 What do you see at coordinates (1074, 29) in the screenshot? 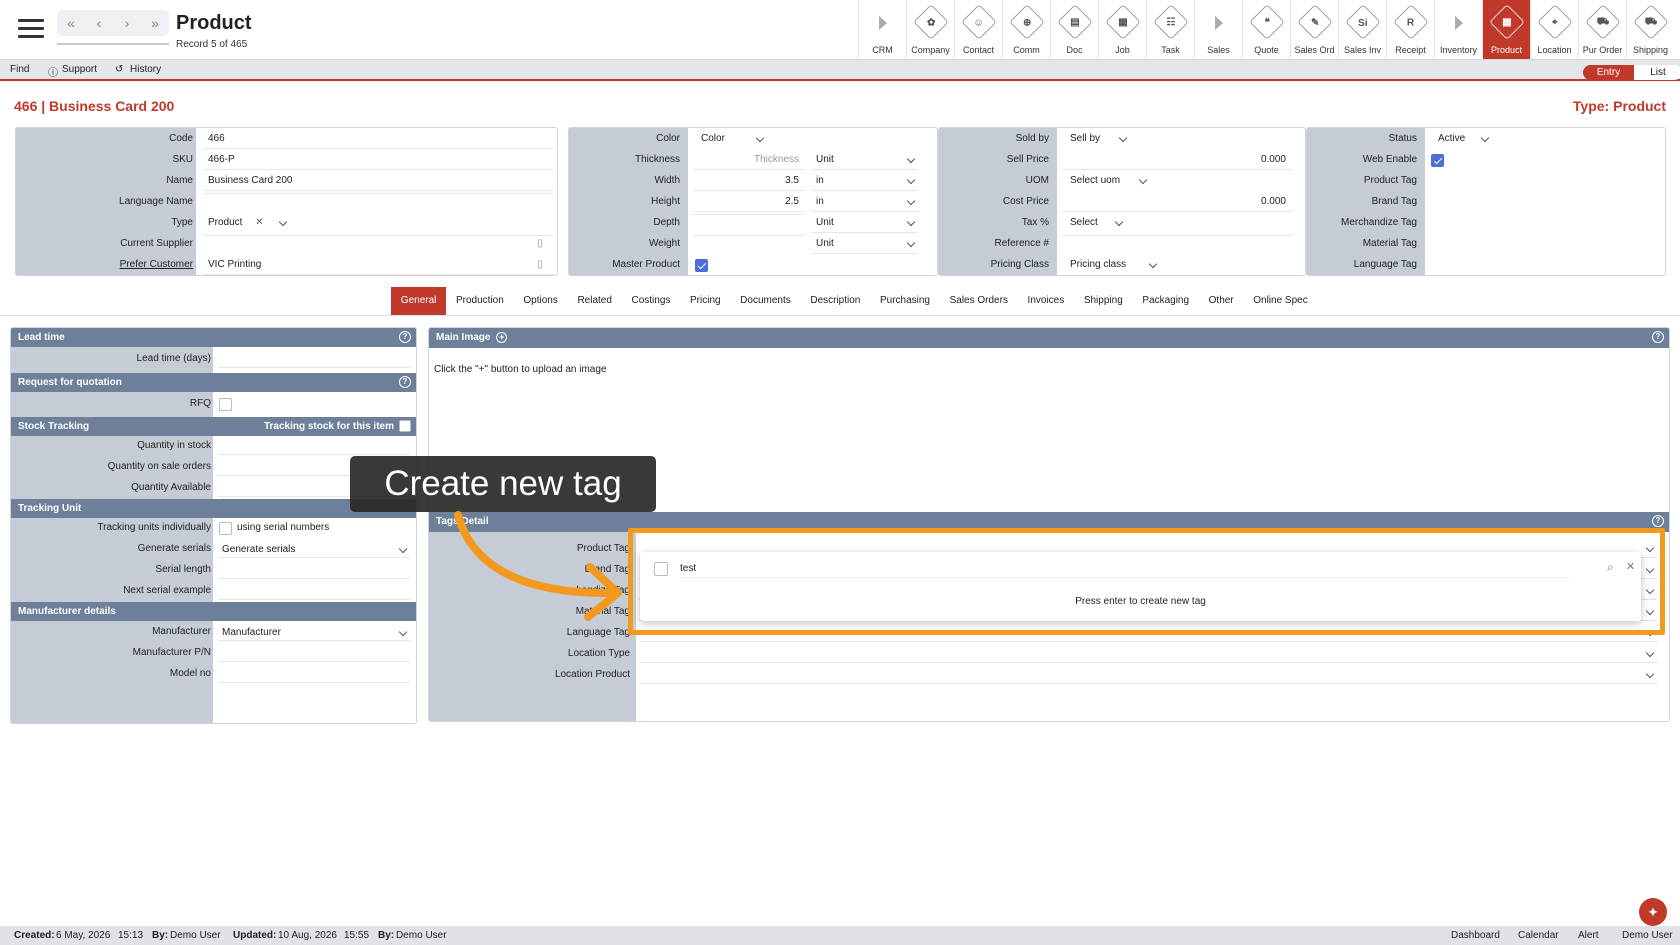
I see `module-doc: ▤ Doc` at bounding box center [1074, 29].